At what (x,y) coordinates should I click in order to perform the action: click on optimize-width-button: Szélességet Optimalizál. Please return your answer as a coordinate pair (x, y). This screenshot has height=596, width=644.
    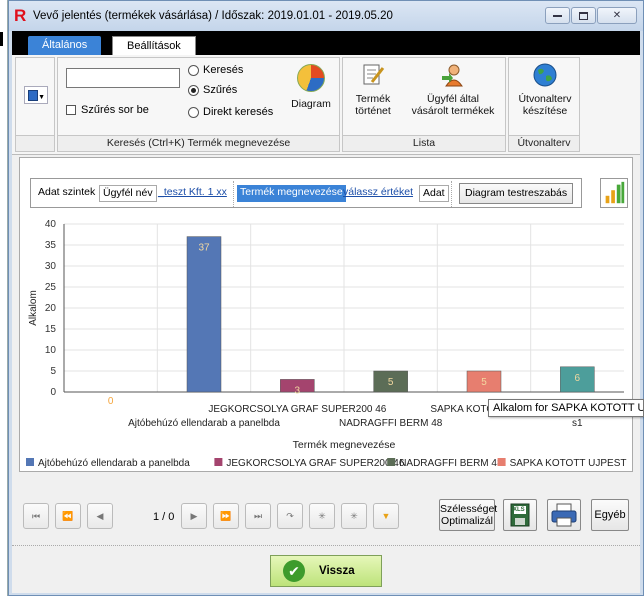
    Looking at the image, I should click on (468, 515).